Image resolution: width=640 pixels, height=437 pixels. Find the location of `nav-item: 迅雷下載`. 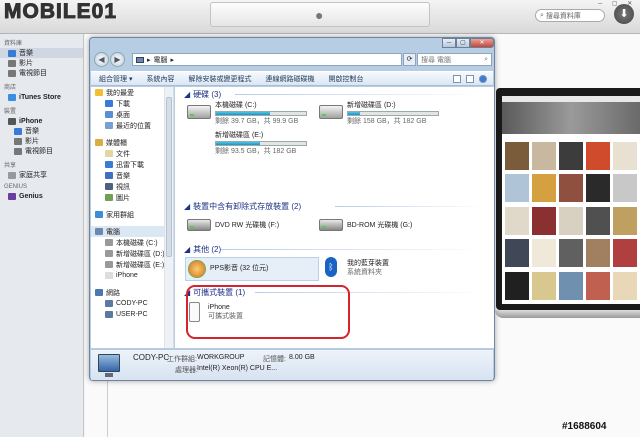

nav-item: 迅雷下載 is located at coordinates (132, 164).